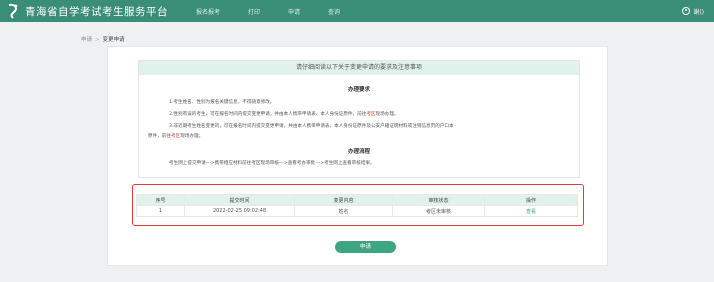 The height and width of the screenshot is (282, 714). I want to click on column-submit-time: 提交时间, so click(239, 200).